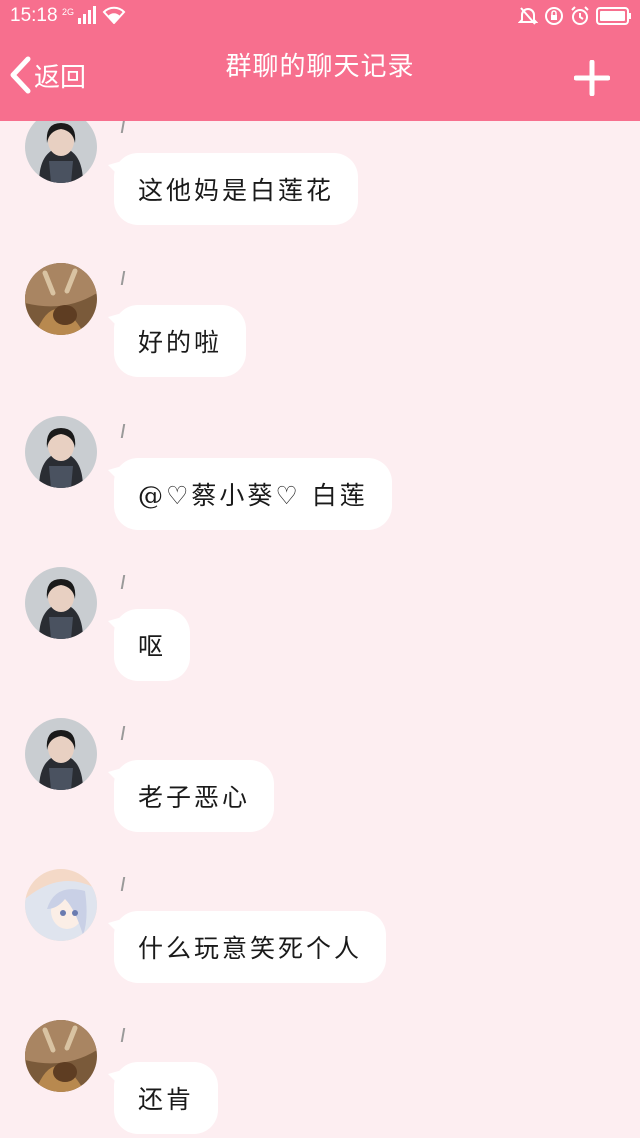  I want to click on status-right-icons, so click(575, 16).